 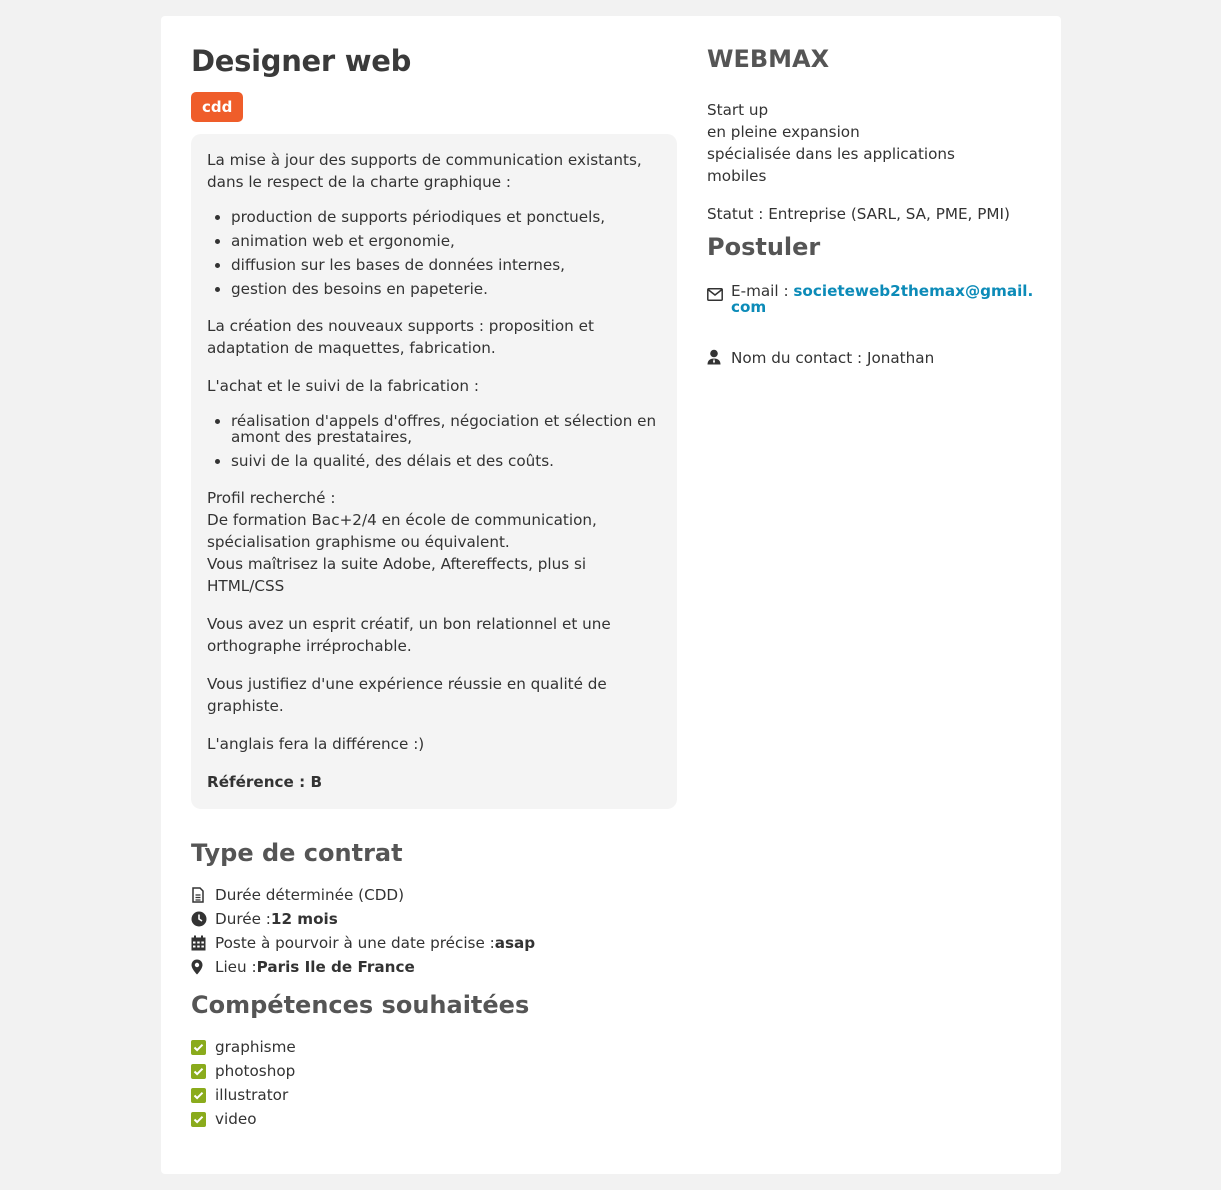 I want to click on company-desc-line: Start up, so click(x=738, y=110).